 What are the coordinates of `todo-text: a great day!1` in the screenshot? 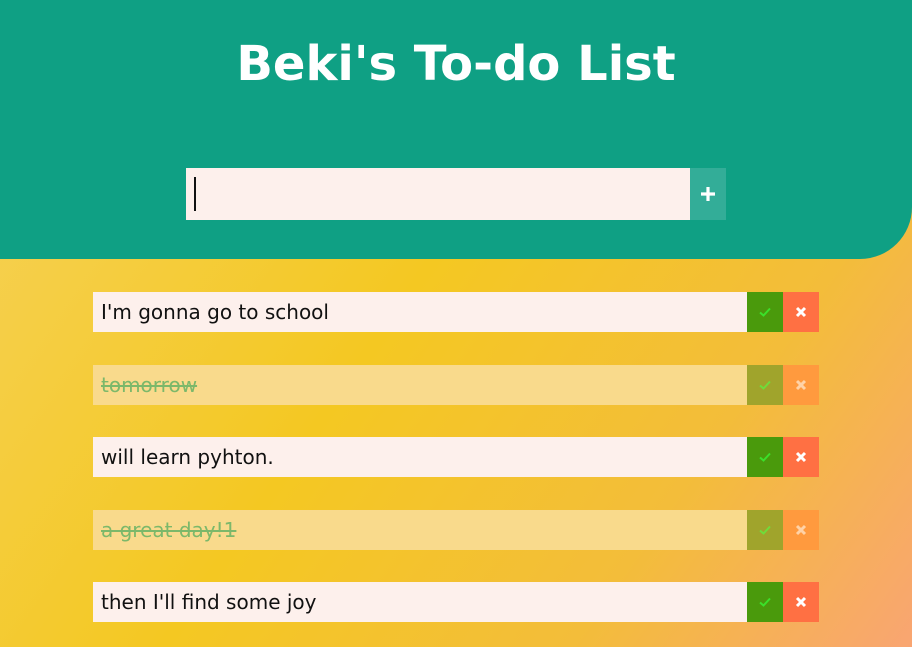 It's located at (420, 529).